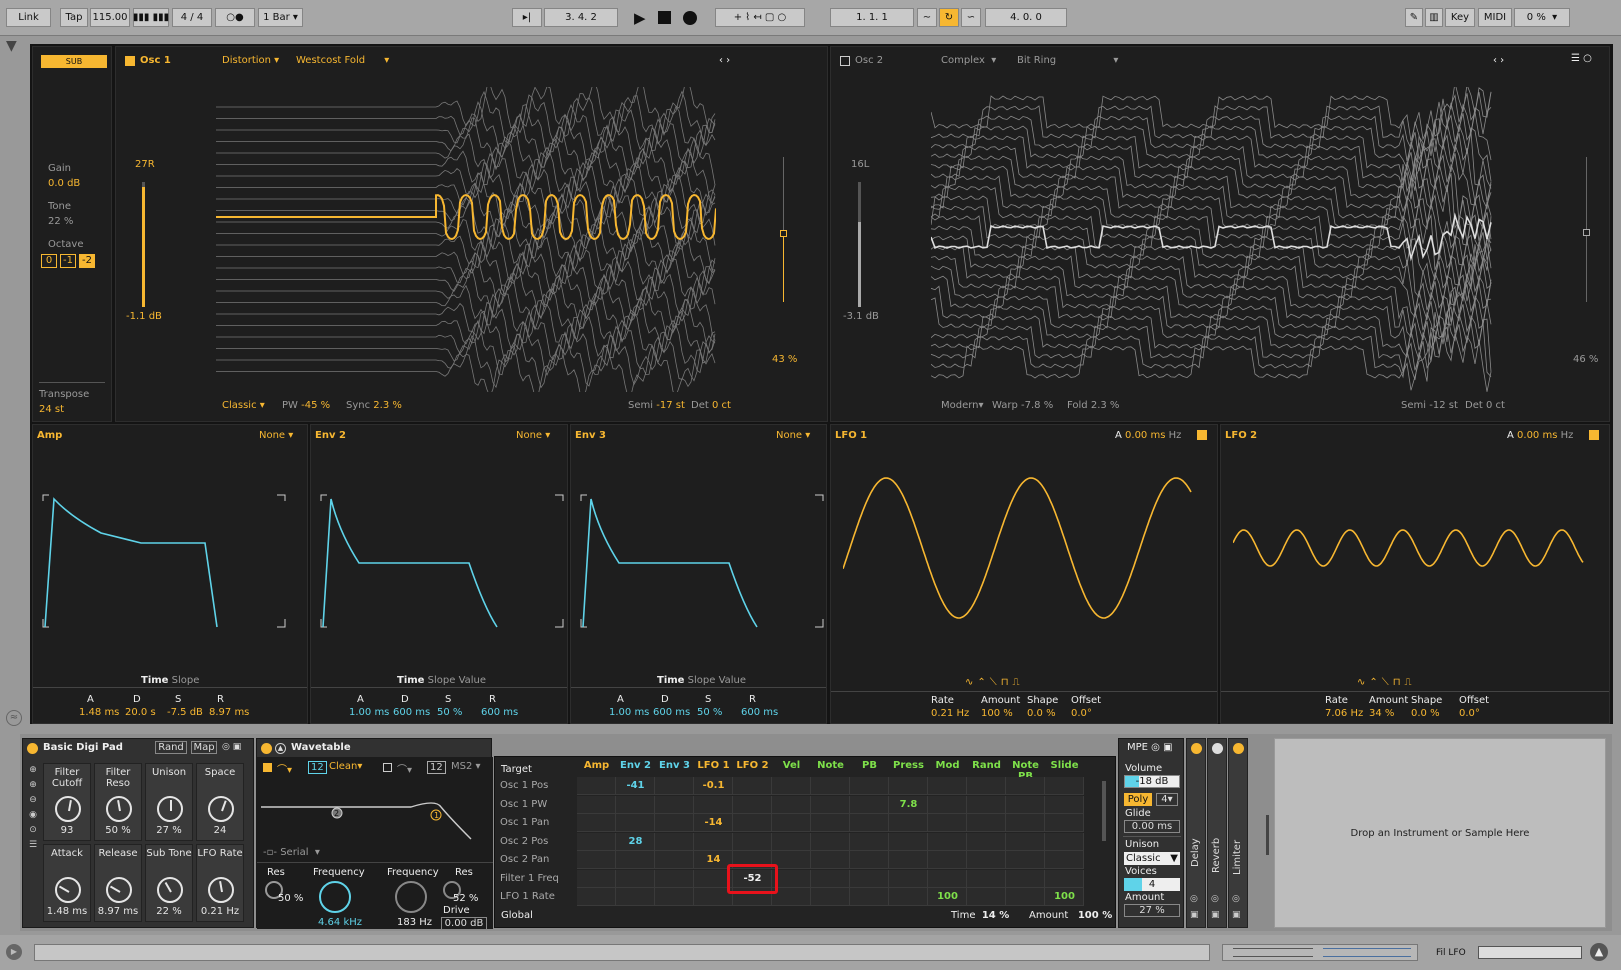 Image resolution: width=1621 pixels, height=970 pixels. I want to click on env-target-select: None ▾, so click(276, 435).